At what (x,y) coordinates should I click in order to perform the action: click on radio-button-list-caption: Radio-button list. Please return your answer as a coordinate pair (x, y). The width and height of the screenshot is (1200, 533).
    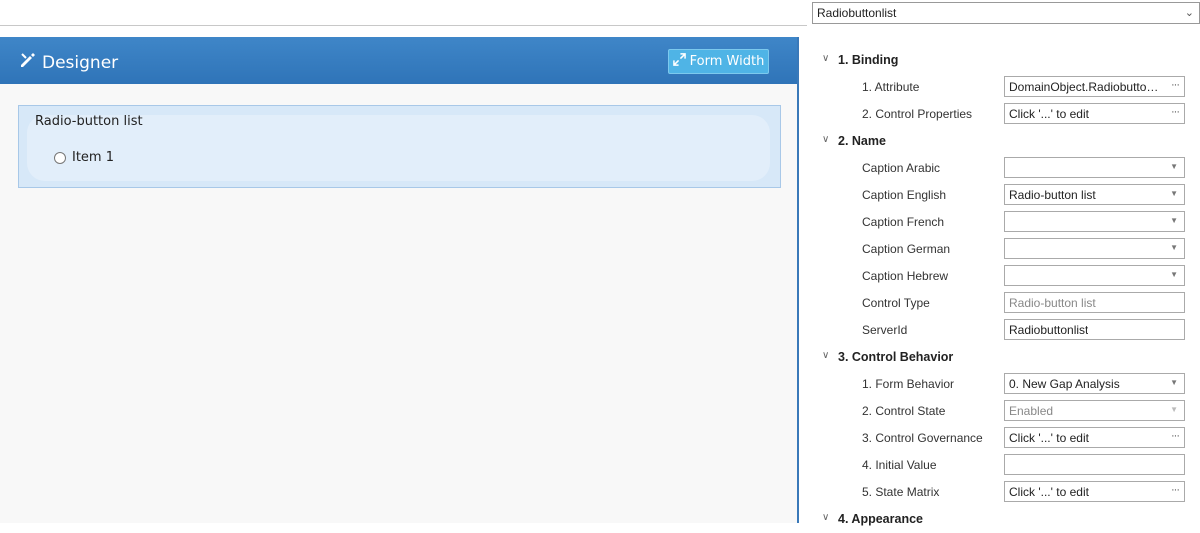
    Looking at the image, I should click on (89, 121).